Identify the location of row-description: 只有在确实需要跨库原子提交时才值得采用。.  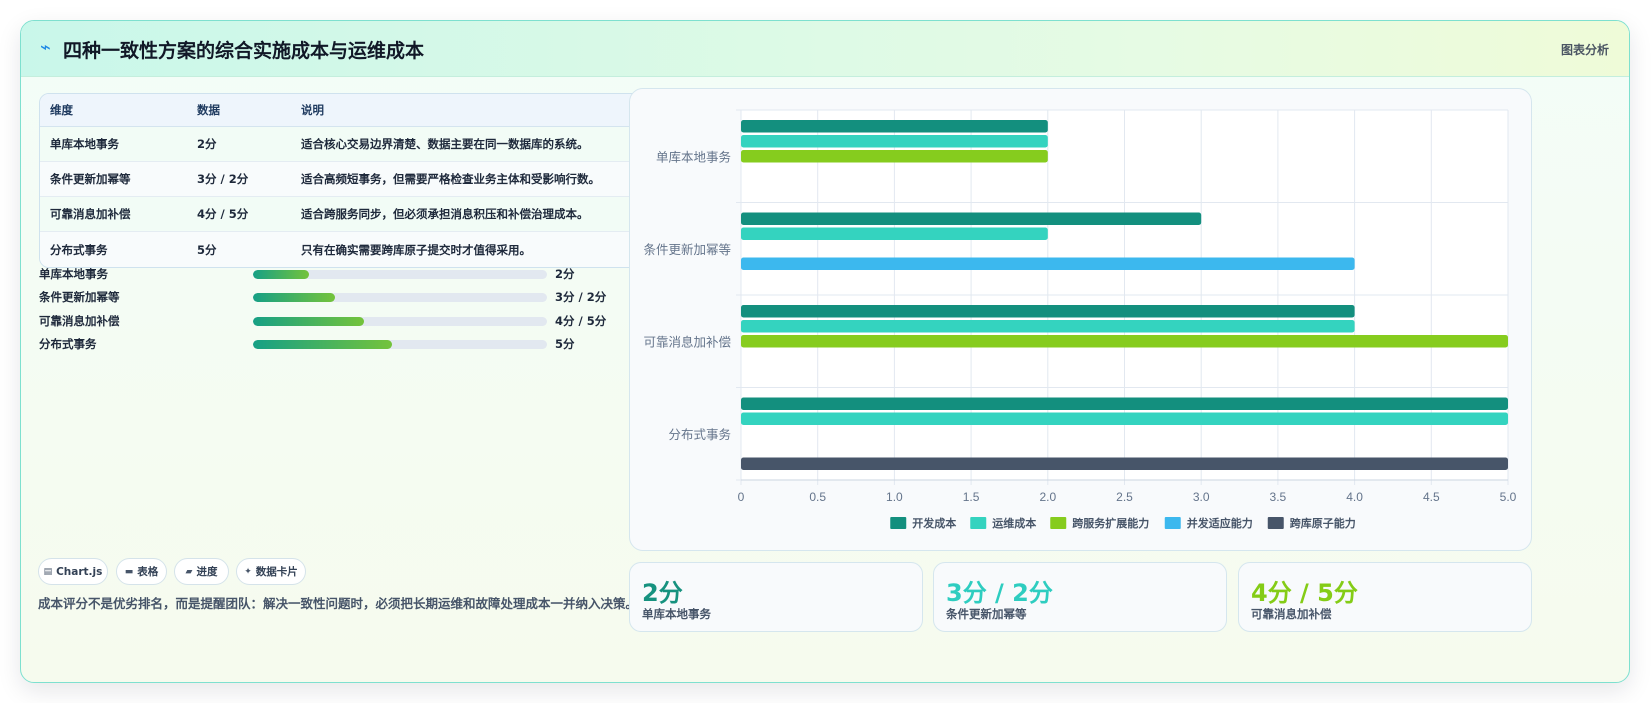
(416, 249).